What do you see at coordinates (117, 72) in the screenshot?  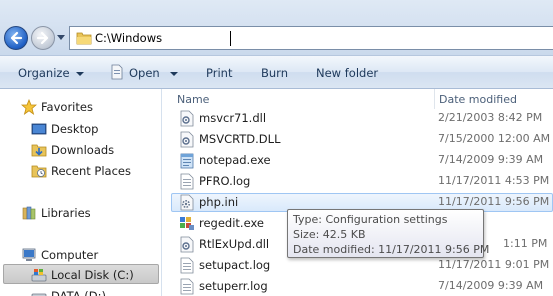 I see `open-file-icon` at bounding box center [117, 72].